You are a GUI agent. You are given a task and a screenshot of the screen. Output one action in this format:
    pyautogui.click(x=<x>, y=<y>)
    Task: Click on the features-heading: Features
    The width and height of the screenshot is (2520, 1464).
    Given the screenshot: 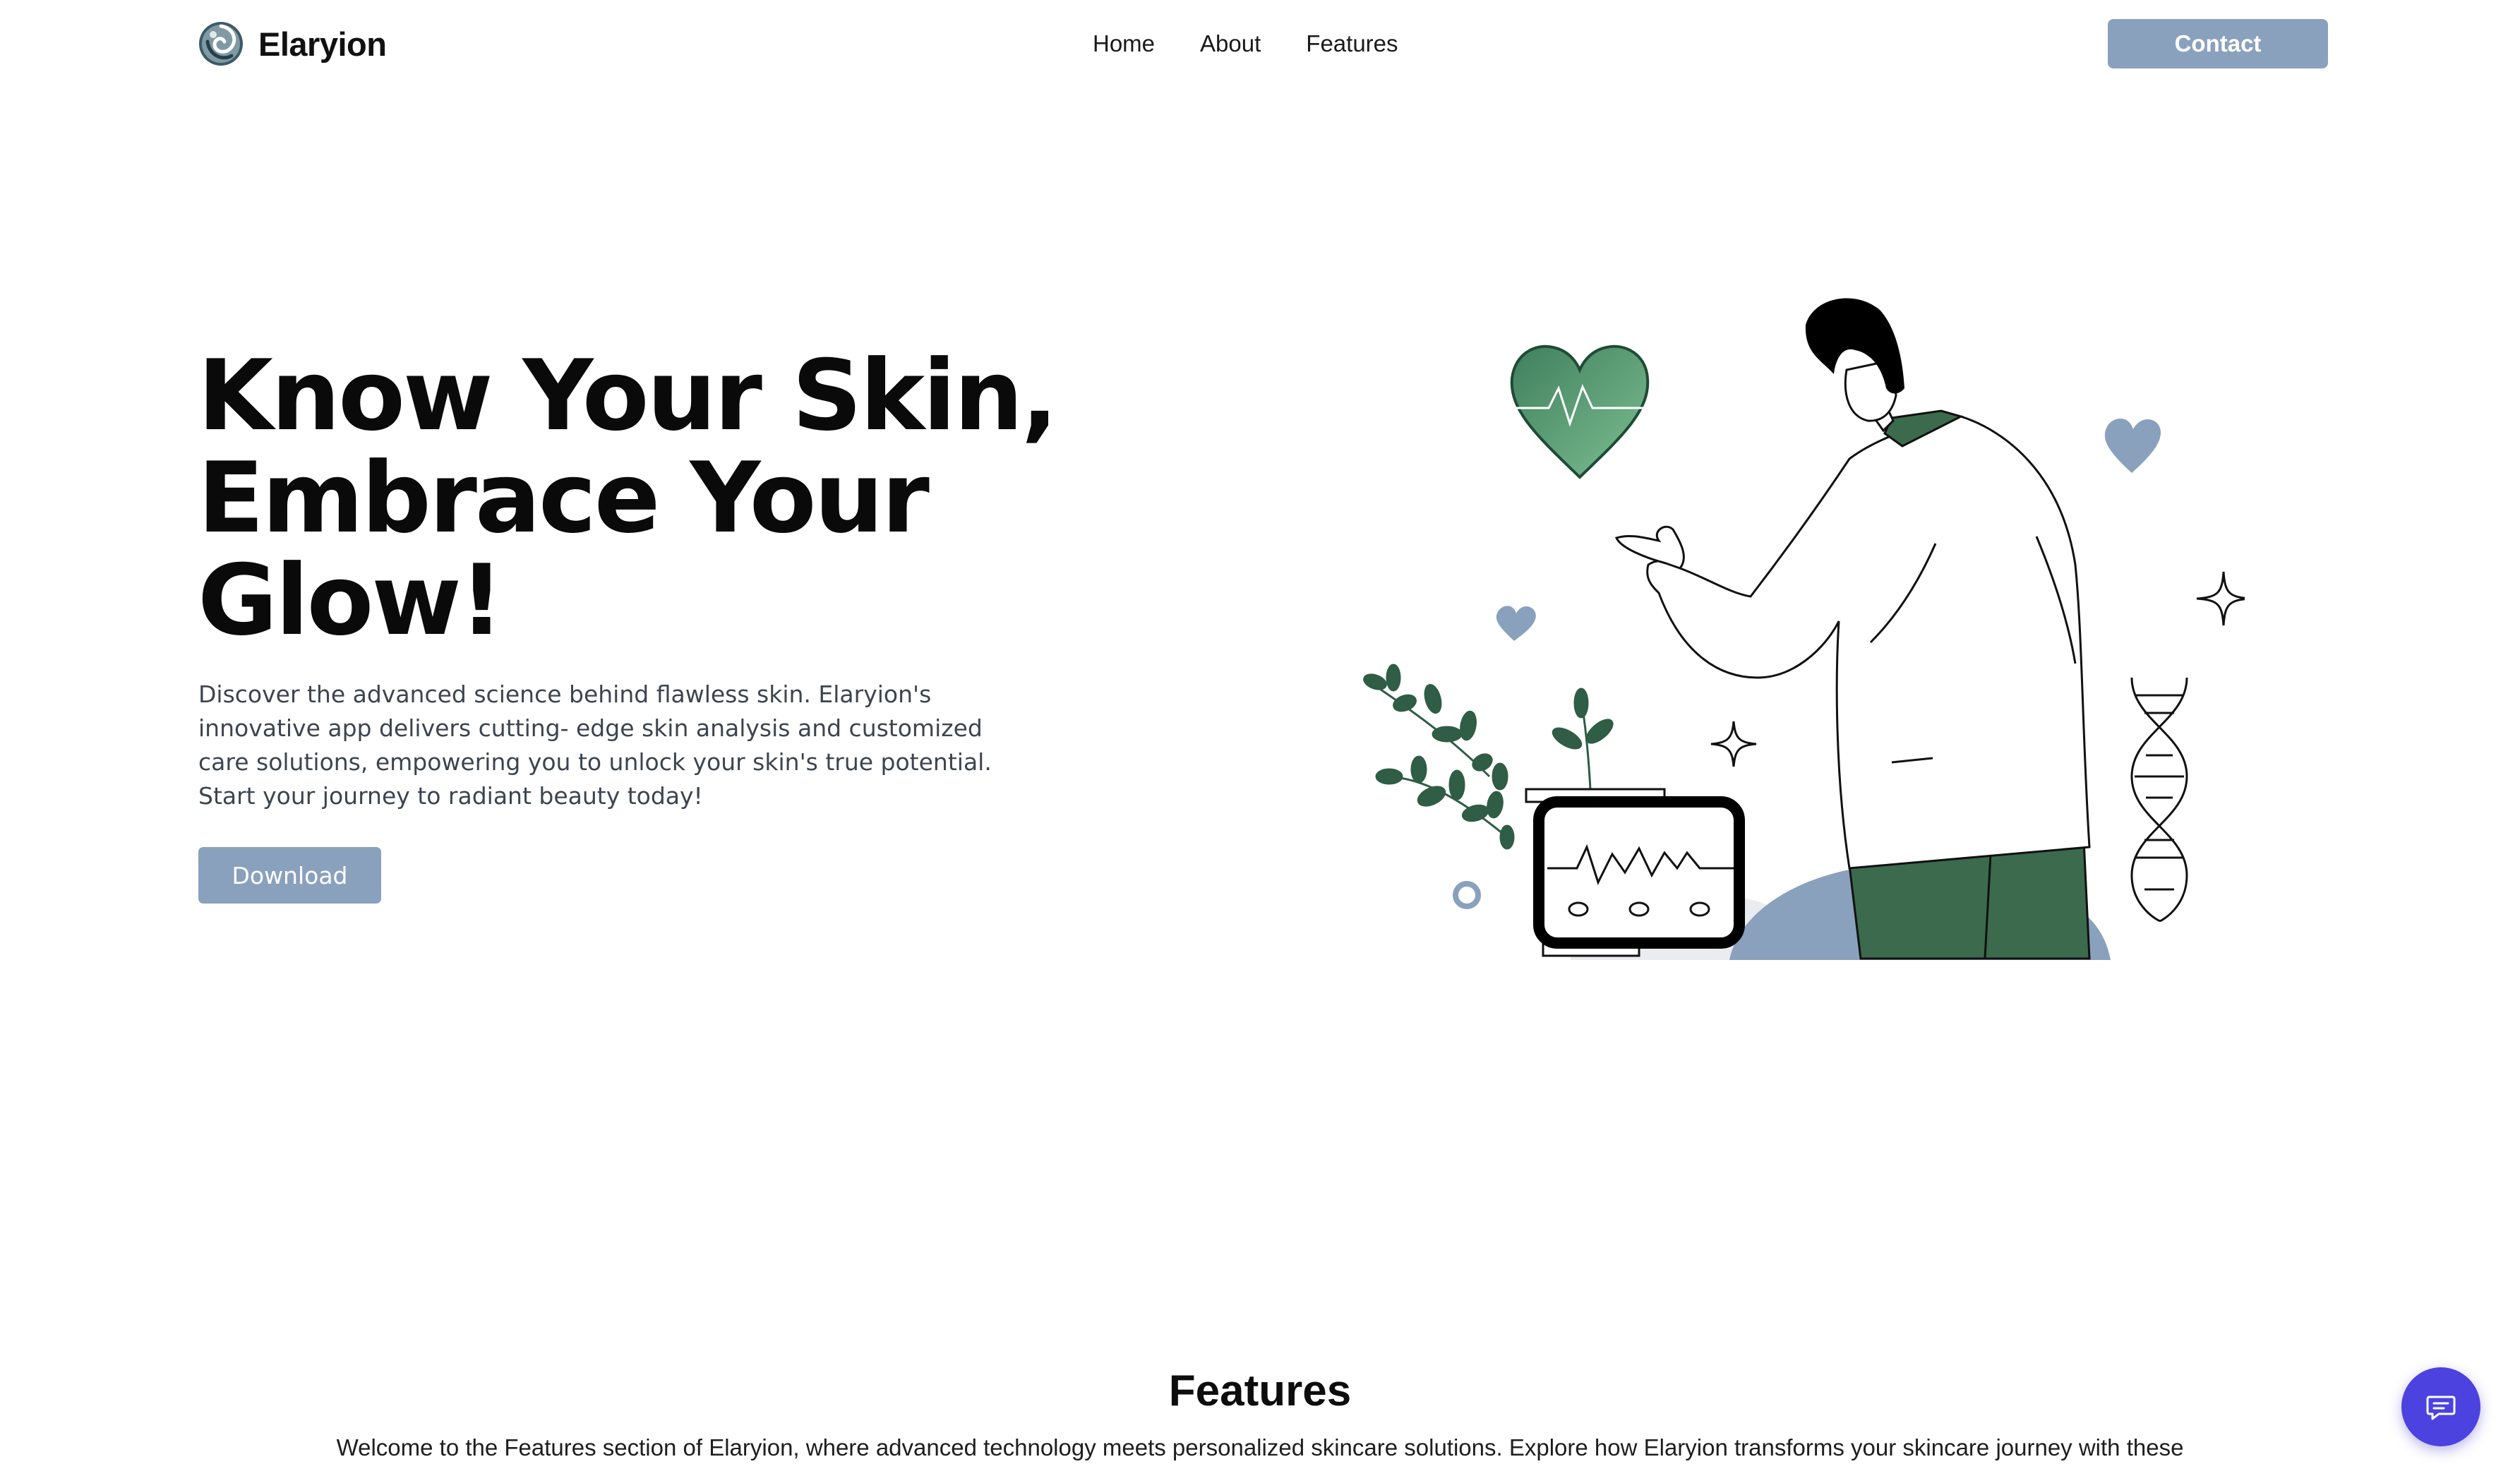 What is the action you would take?
    pyautogui.click(x=1260, y=1391)
    